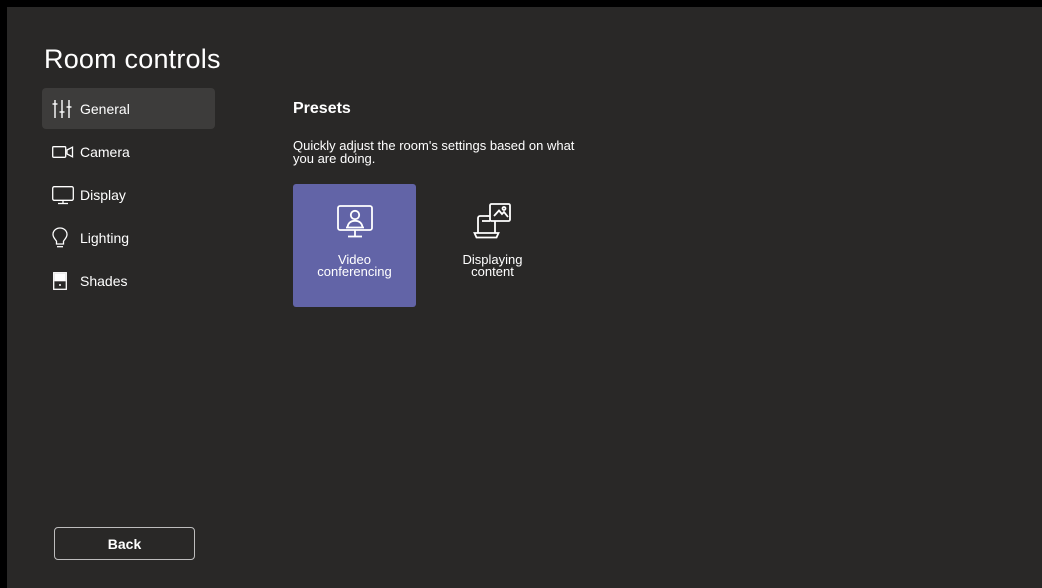  What do you see at coordinates (63, 195) in the screenshot?
I see `monitor-icon` at bounding box center [63, 195].